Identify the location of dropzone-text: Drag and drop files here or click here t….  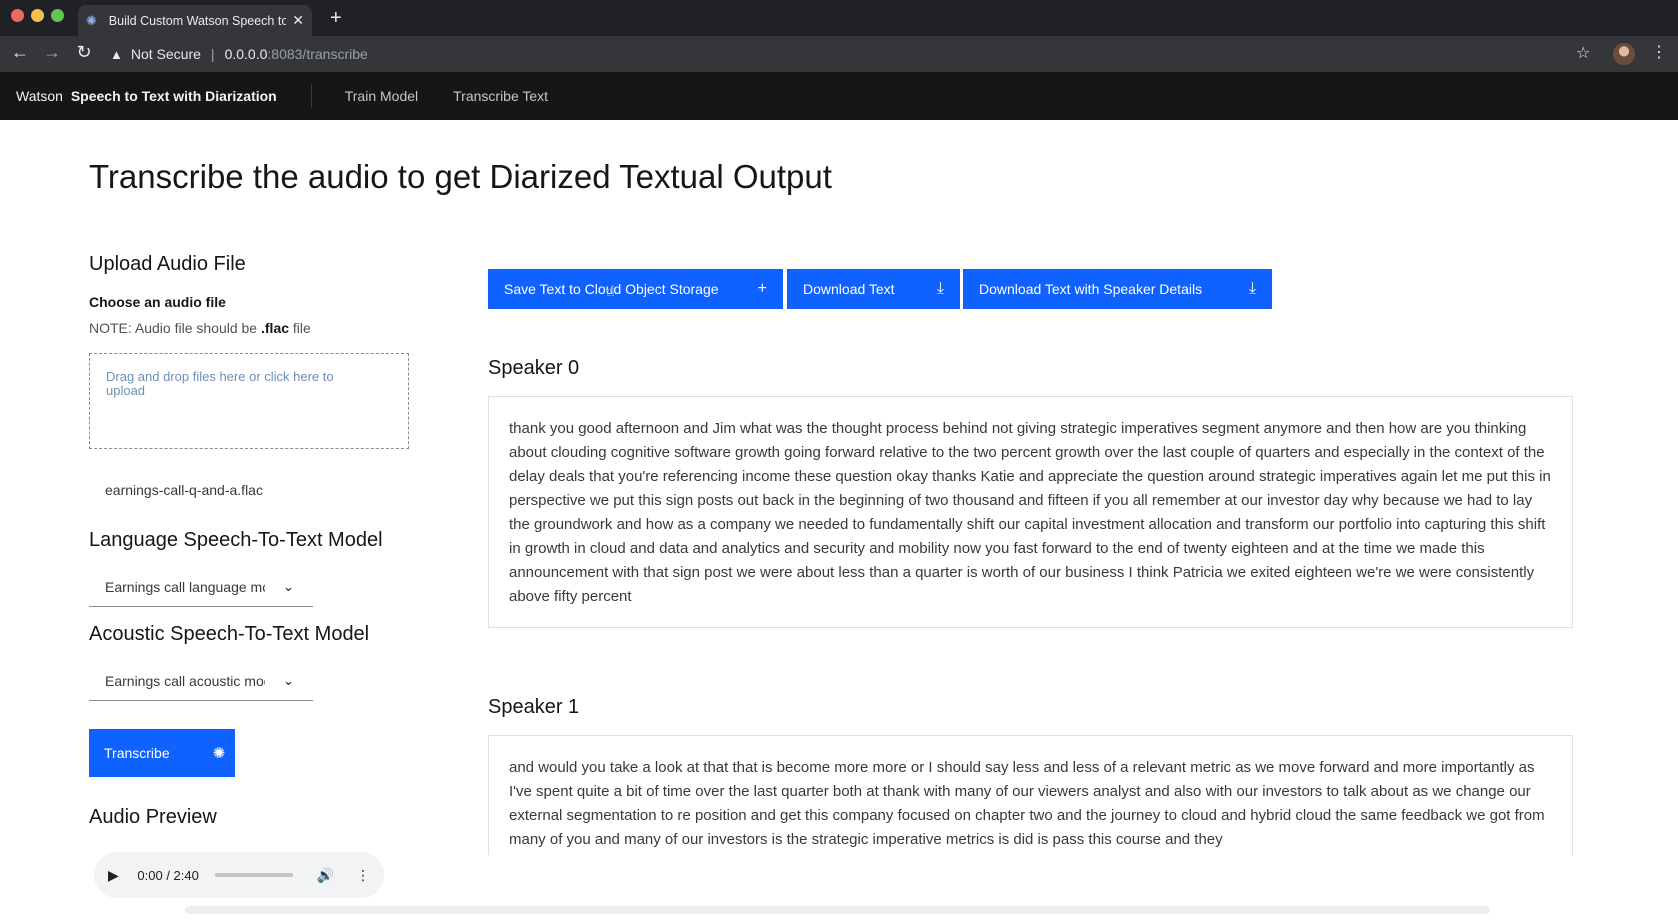
(220, 383).